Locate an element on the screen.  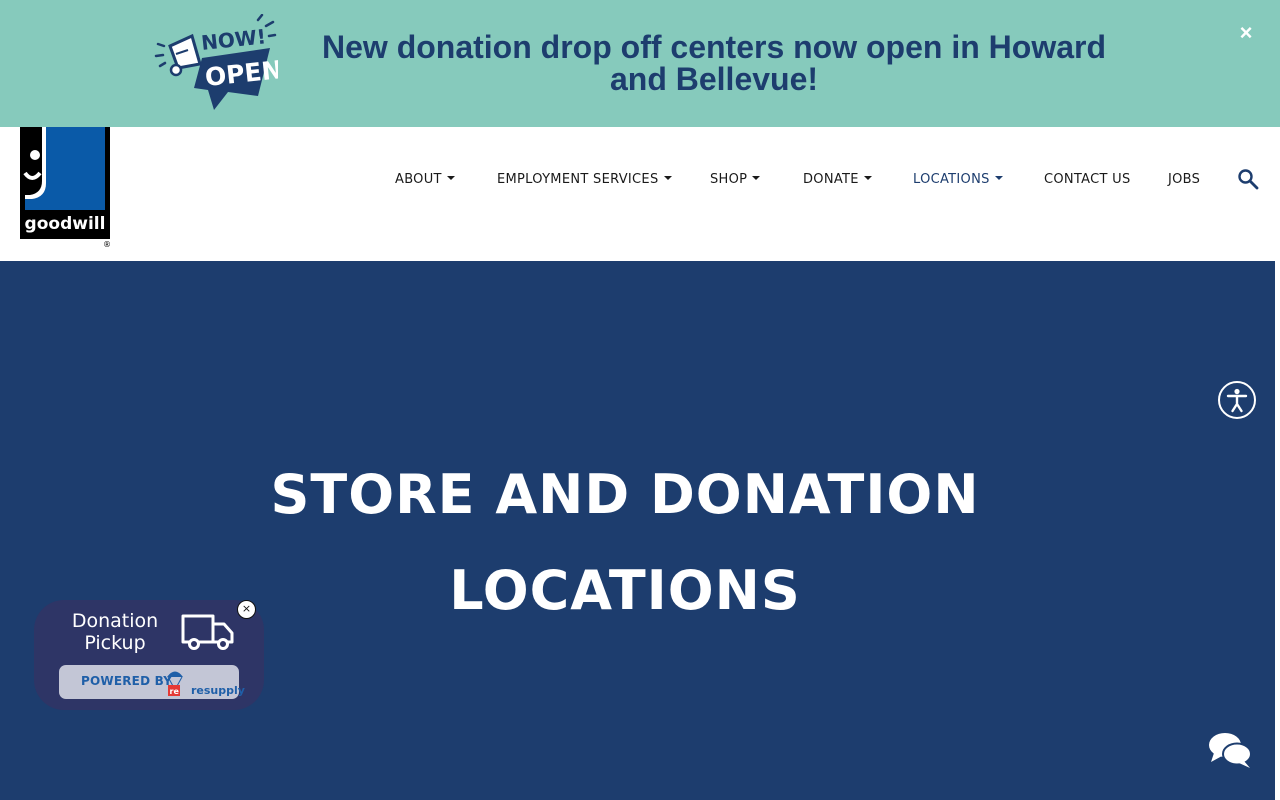
nav-shop-label: SHOP is located at coordinates (729, 179).